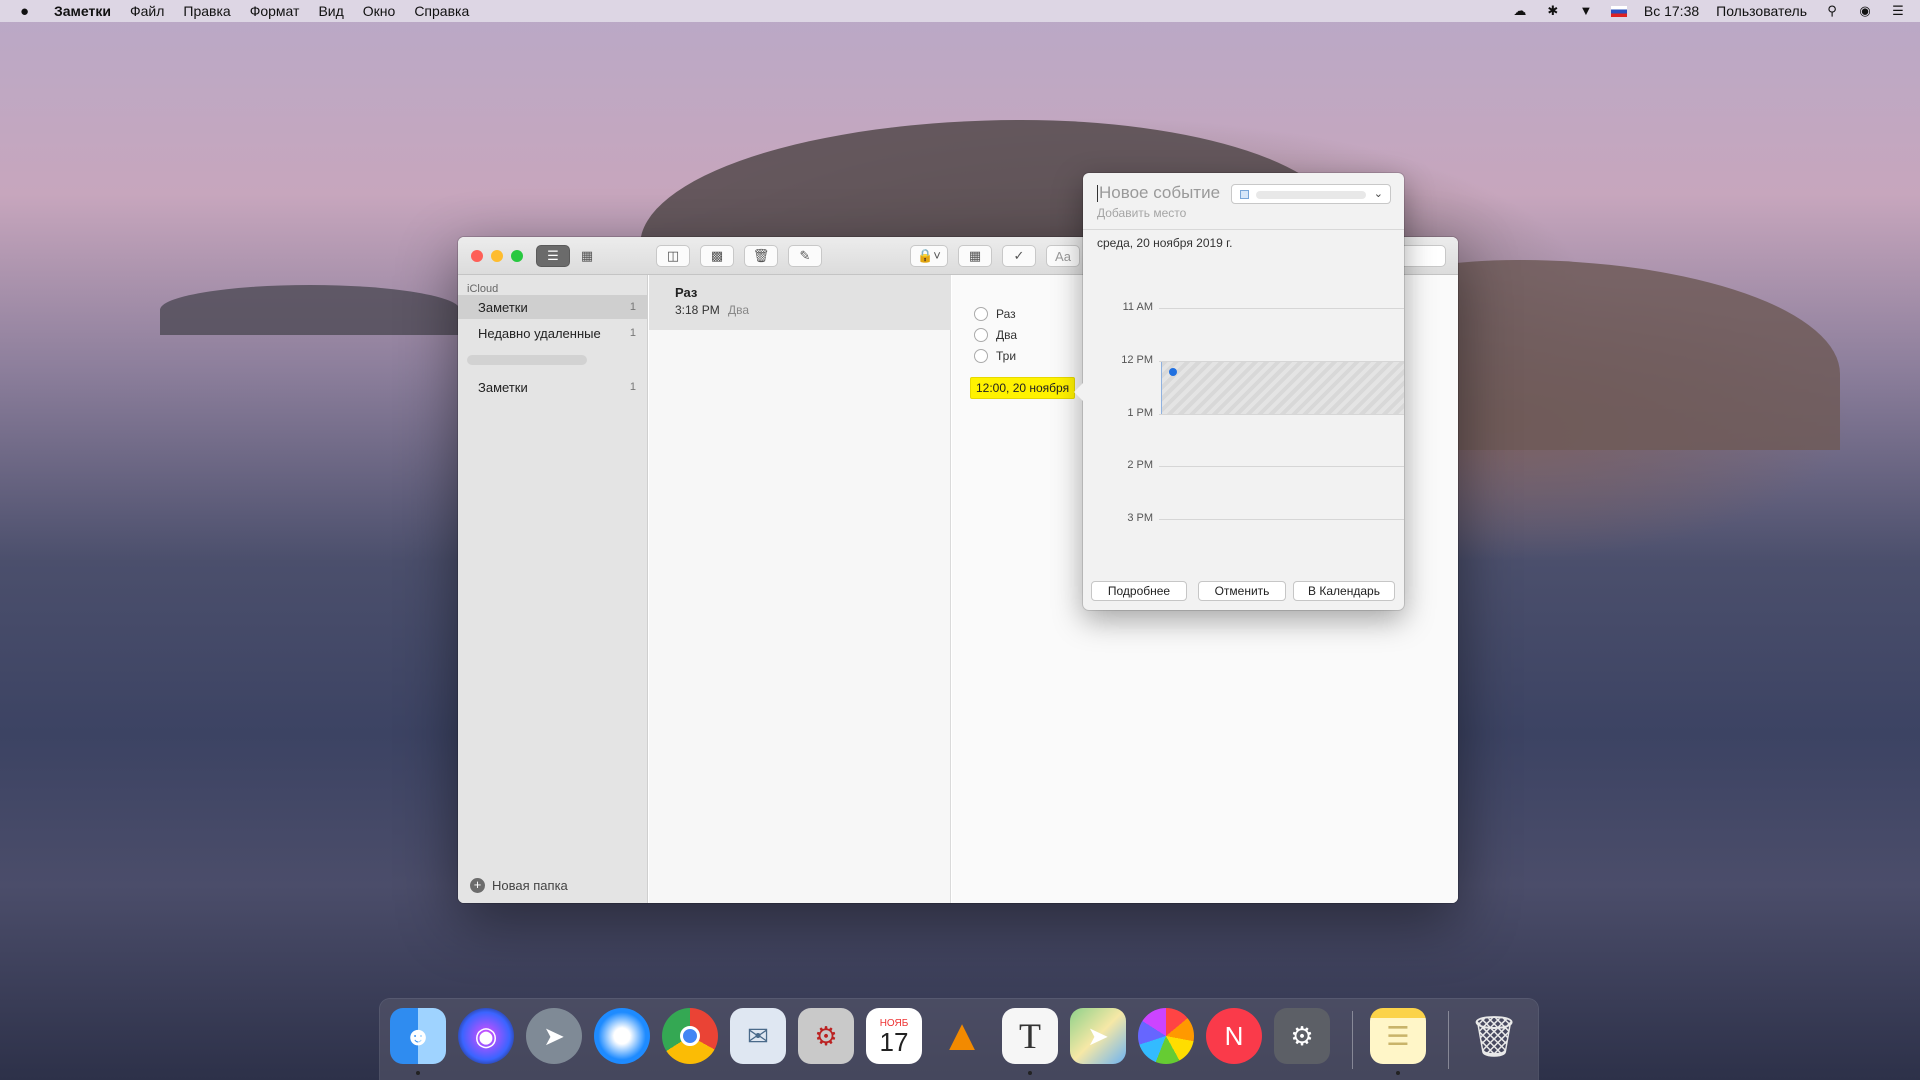  What do you see at coordinates (826, 1036) in the screenshot?
I see `migration-assistant-icon: ⚙` at bounding box center [826, 1036].